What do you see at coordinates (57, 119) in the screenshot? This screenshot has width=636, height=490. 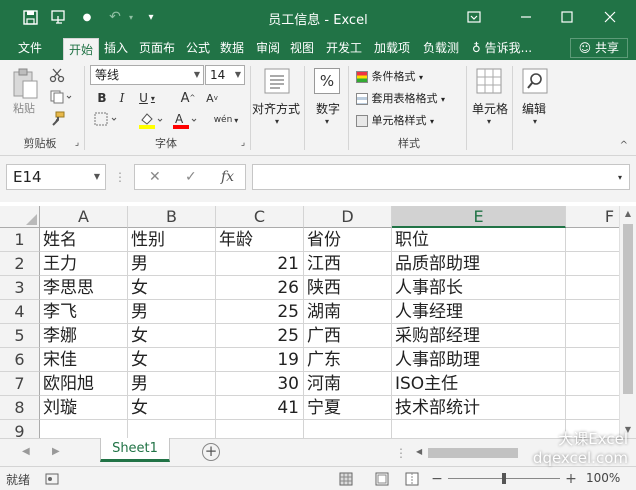 I see `format-painter-icon` at bounding box center [57, 119].